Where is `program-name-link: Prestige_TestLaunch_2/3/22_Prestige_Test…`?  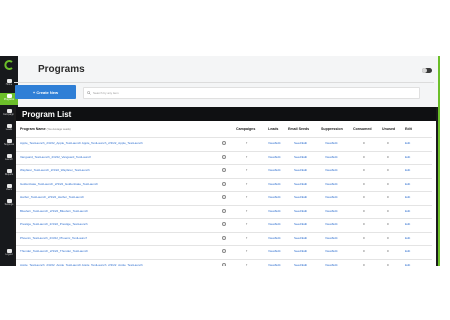
program-name-link: Prestige_TestLaunch_2/3/22_Prestige_Test… is located at coordinates (54, 224).